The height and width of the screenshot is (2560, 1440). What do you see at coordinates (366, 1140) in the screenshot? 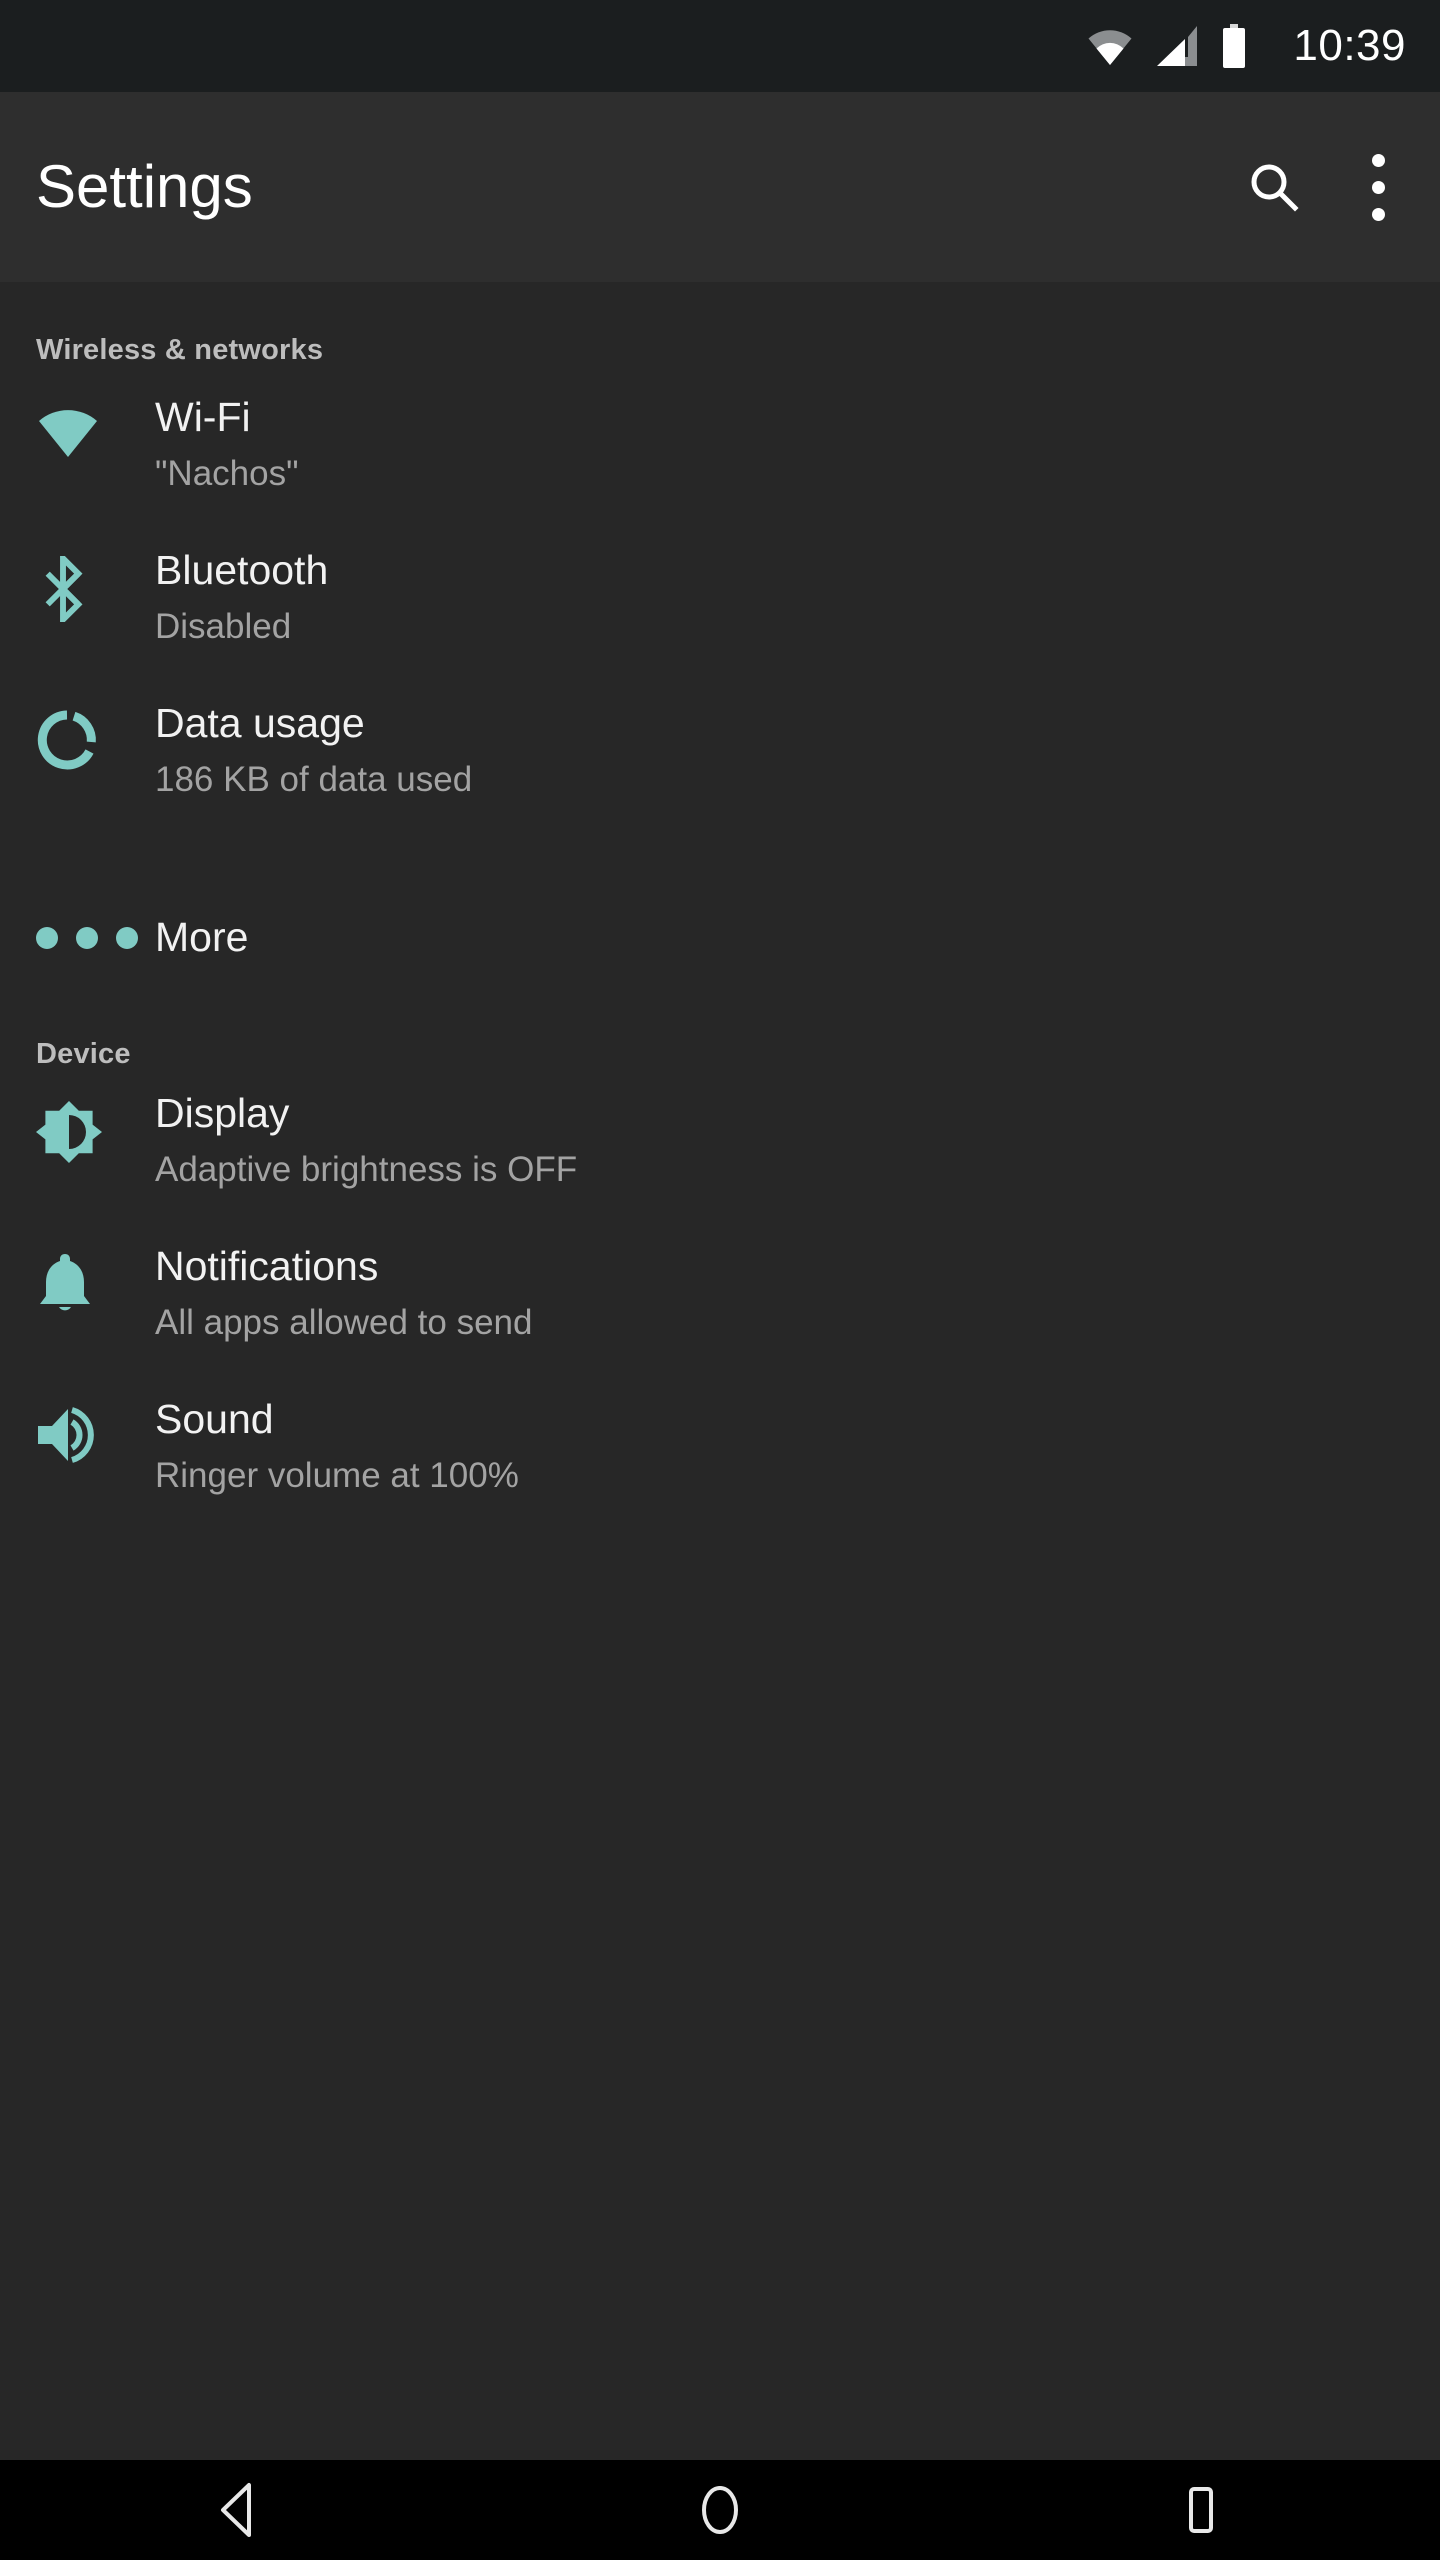
I see `row-text-slot: Display Adaptive brightness is OFF` at bounding box center [366, 1140].